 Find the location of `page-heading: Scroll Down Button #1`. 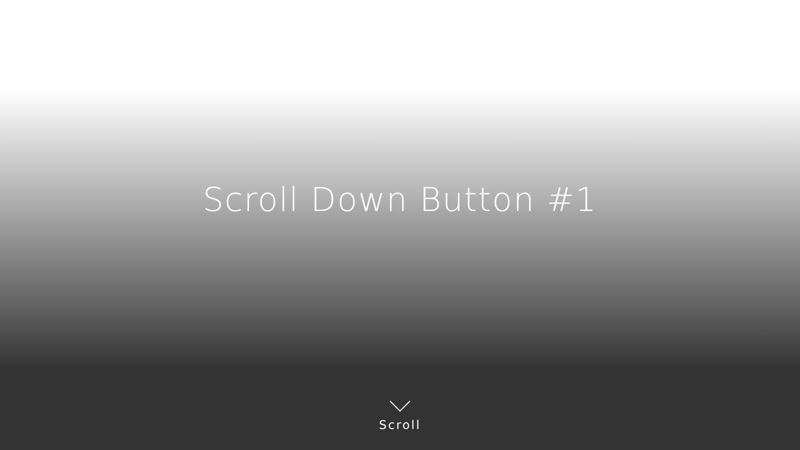

page-heading: Scroll Down Button #1 is located at coordinates (400, 200).